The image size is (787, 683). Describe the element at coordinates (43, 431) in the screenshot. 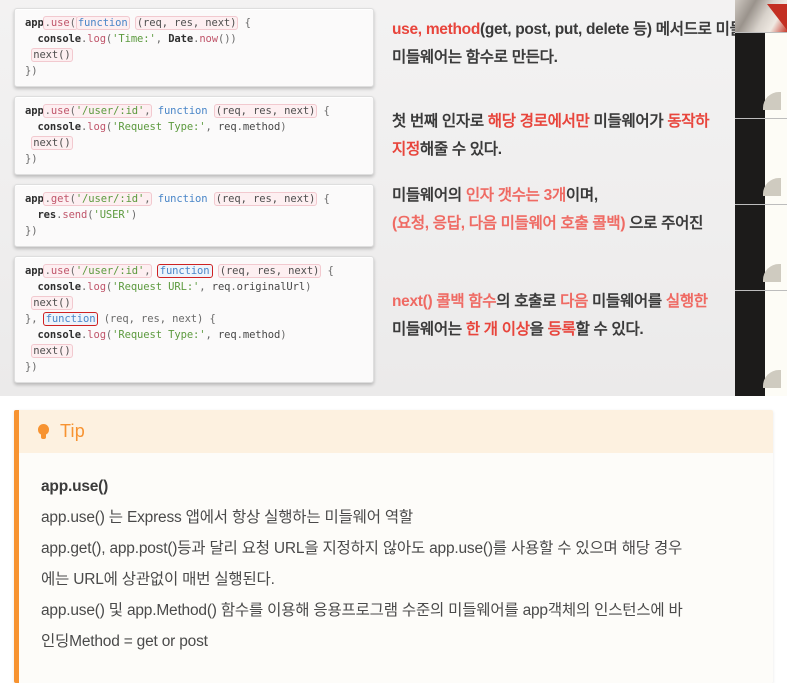

I see `lightbulb-icon` at that location.